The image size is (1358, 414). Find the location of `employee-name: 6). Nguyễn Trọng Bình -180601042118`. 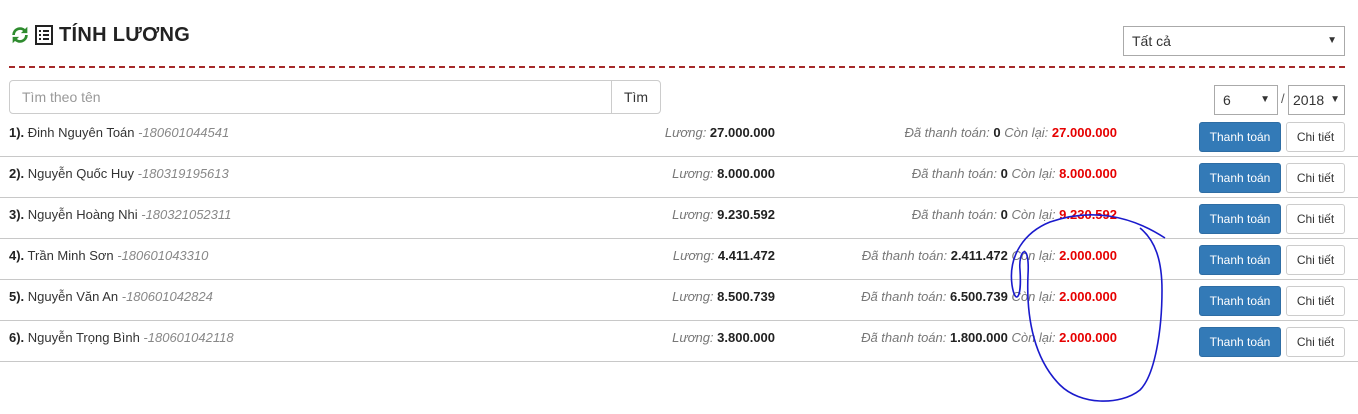

employee-name: 6). Nguyễn Trọng Bình -180601042118 is located at coordinates (121, 337).